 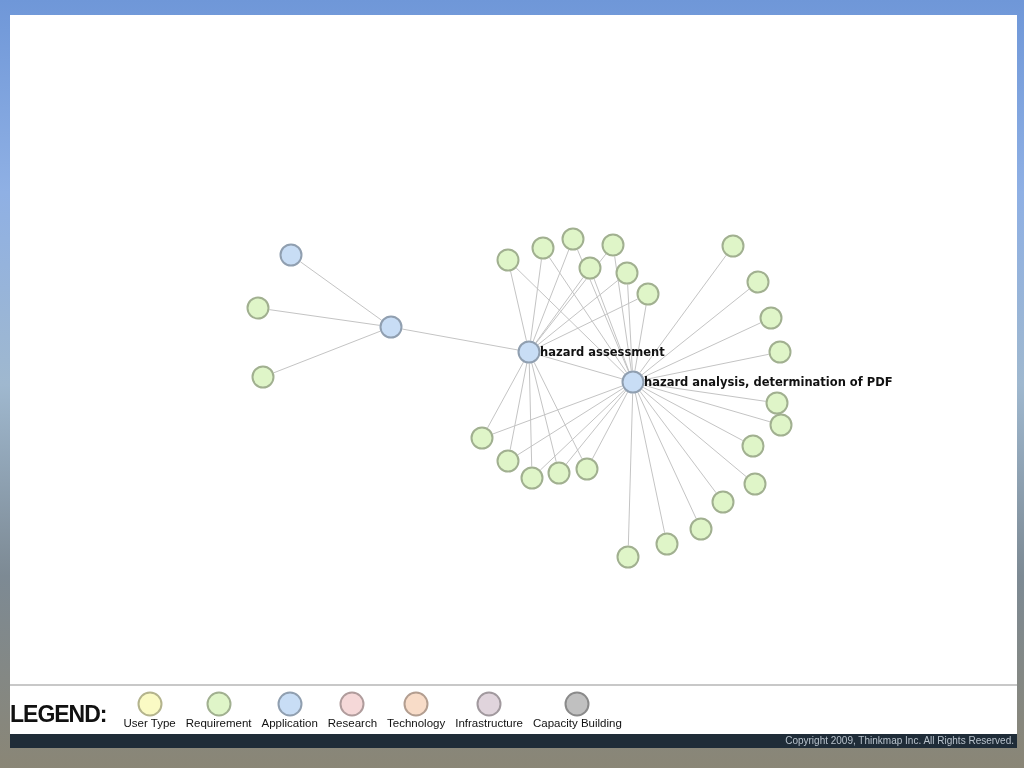 What do you see at coordinates (289, 723) in the screenshot?
I see `legend-label: Application` at bounding box center [289, 723].